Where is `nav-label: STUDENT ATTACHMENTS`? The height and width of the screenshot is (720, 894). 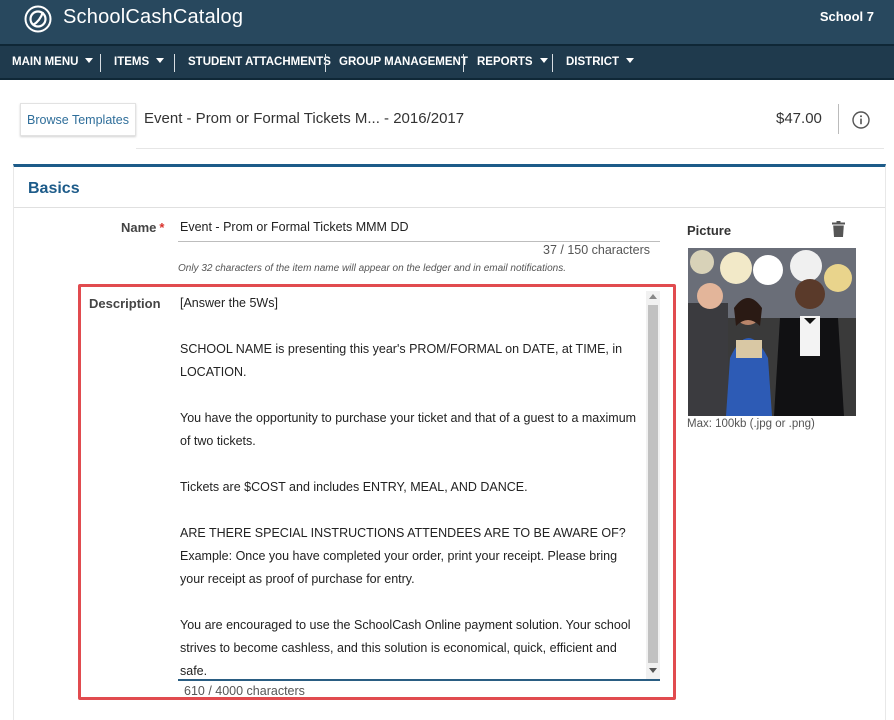
nav-label: STUDENT ATTACHMENTS is located at coordinates (259, 62).